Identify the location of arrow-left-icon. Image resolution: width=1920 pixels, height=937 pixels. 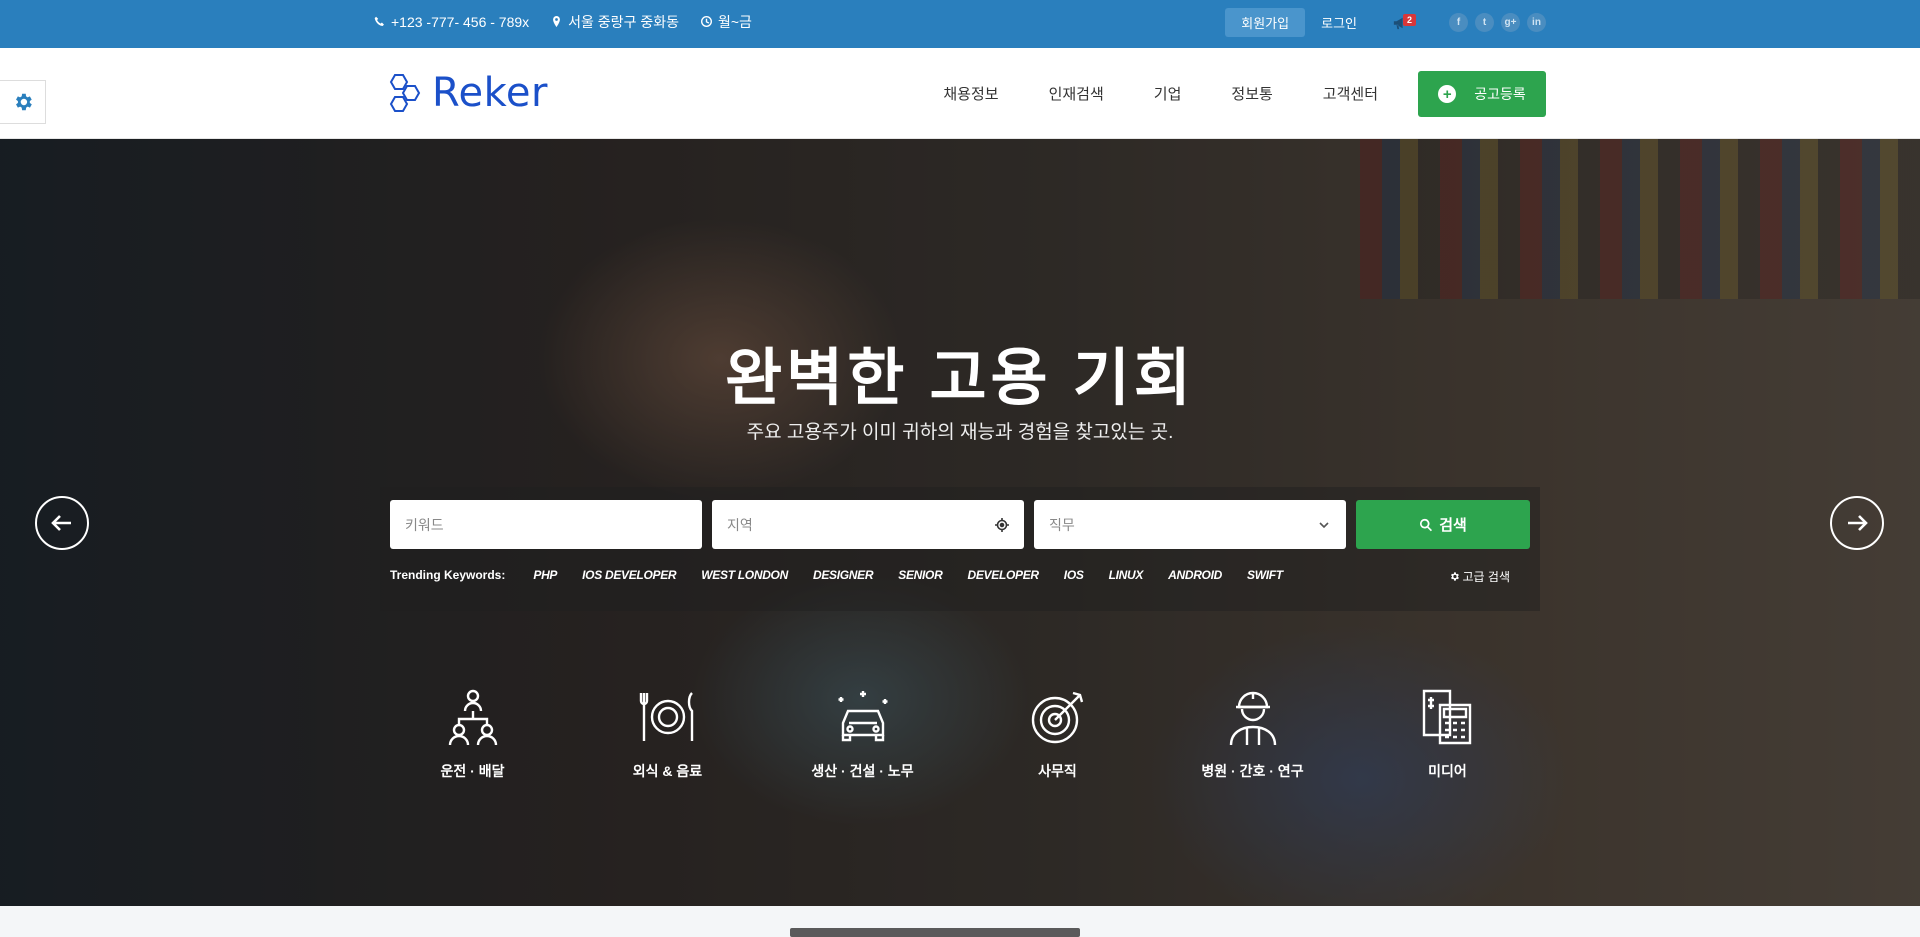
(61, 523).